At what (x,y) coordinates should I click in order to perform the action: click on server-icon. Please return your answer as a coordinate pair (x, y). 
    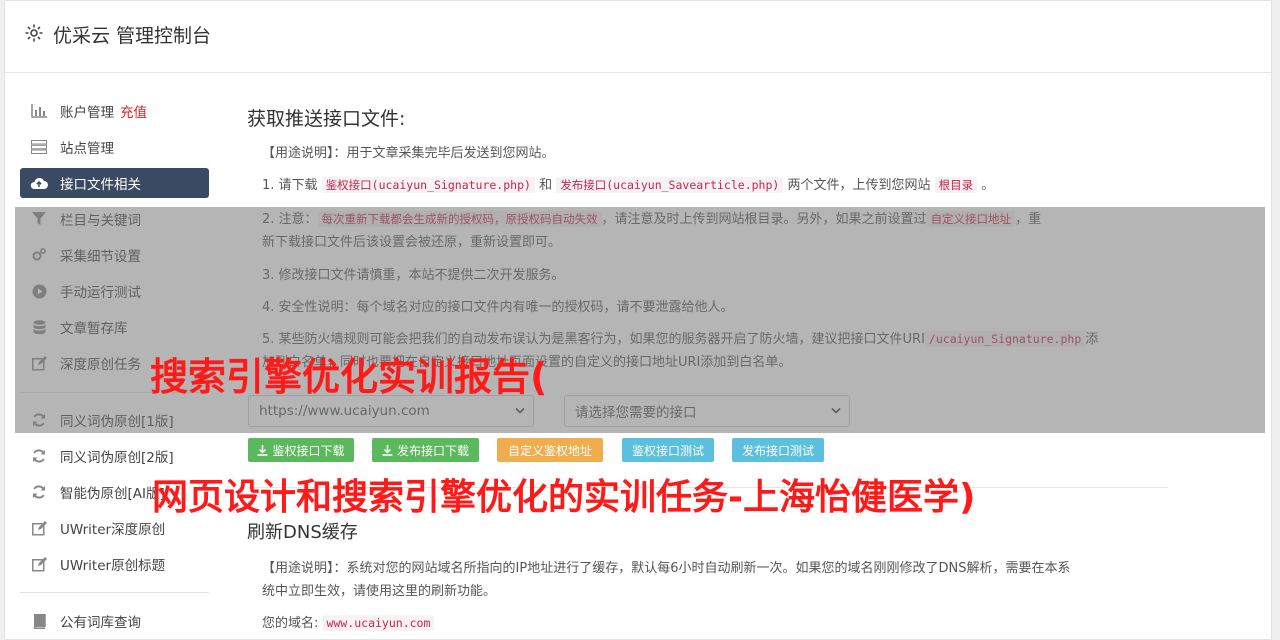
    Looking at the image, I should click on (39, 147).